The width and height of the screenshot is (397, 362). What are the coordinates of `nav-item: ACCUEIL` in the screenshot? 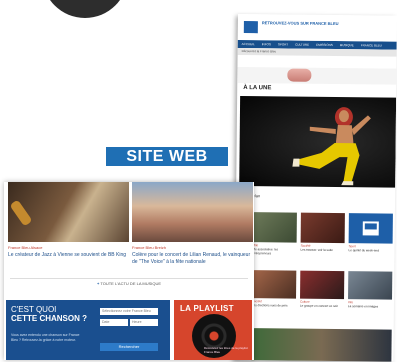 It's located at (248, 44).